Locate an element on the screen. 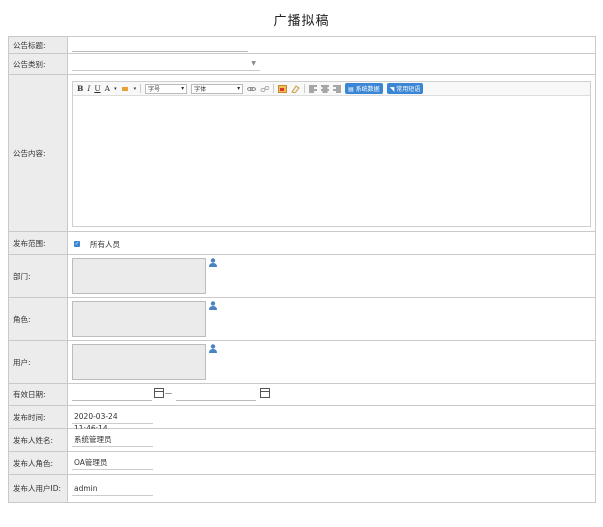 This screenshot has width=603, height=527. publish-time-field: 2020-03-24 11:46:14 is located at coordinates (112, 422).